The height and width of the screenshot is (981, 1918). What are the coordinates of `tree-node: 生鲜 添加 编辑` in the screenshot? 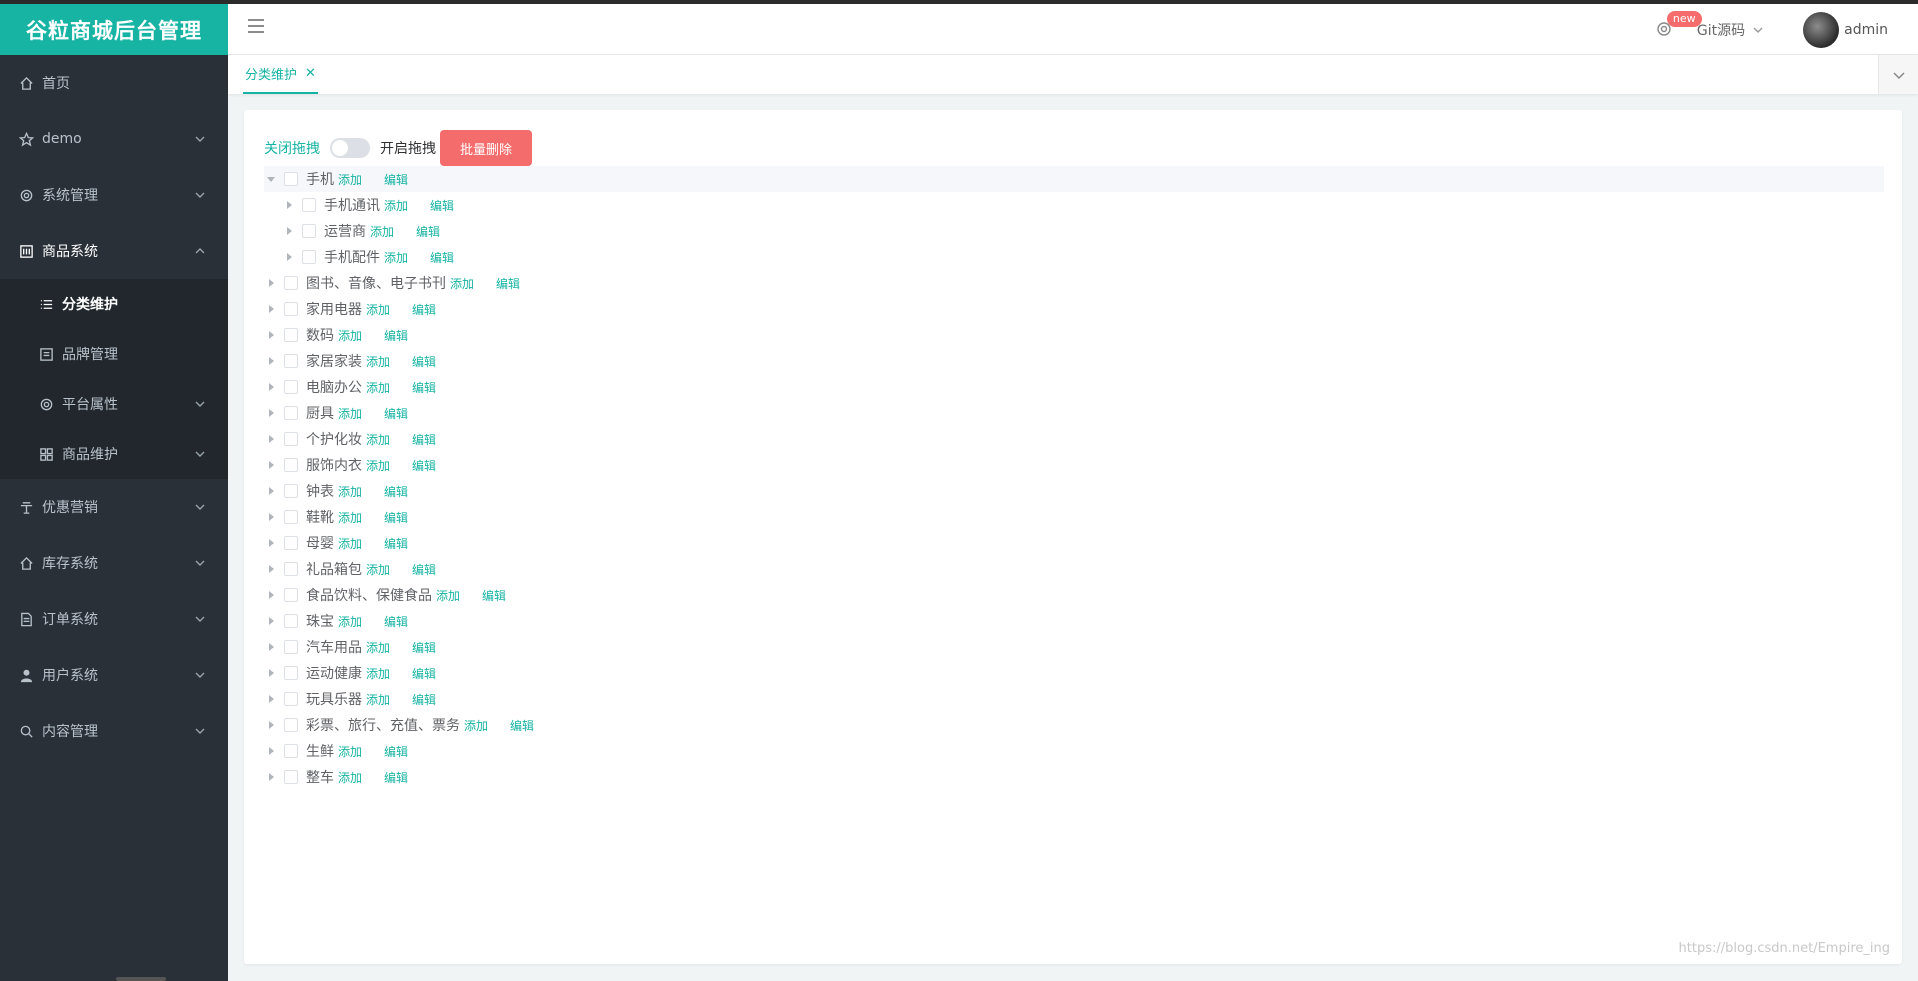 It's located at (1074, 751).